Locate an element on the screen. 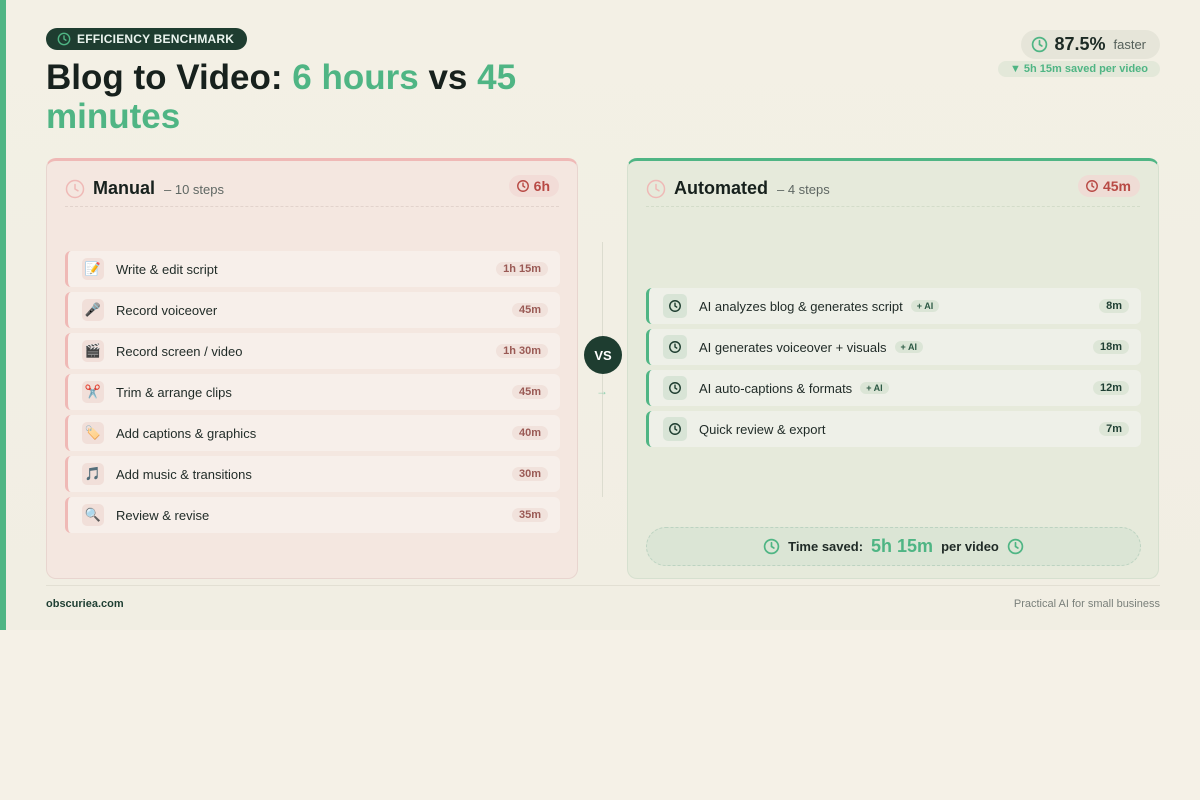  badge-label: EFFICIENCY BENCHMARK is located at coordinates (156, 39).